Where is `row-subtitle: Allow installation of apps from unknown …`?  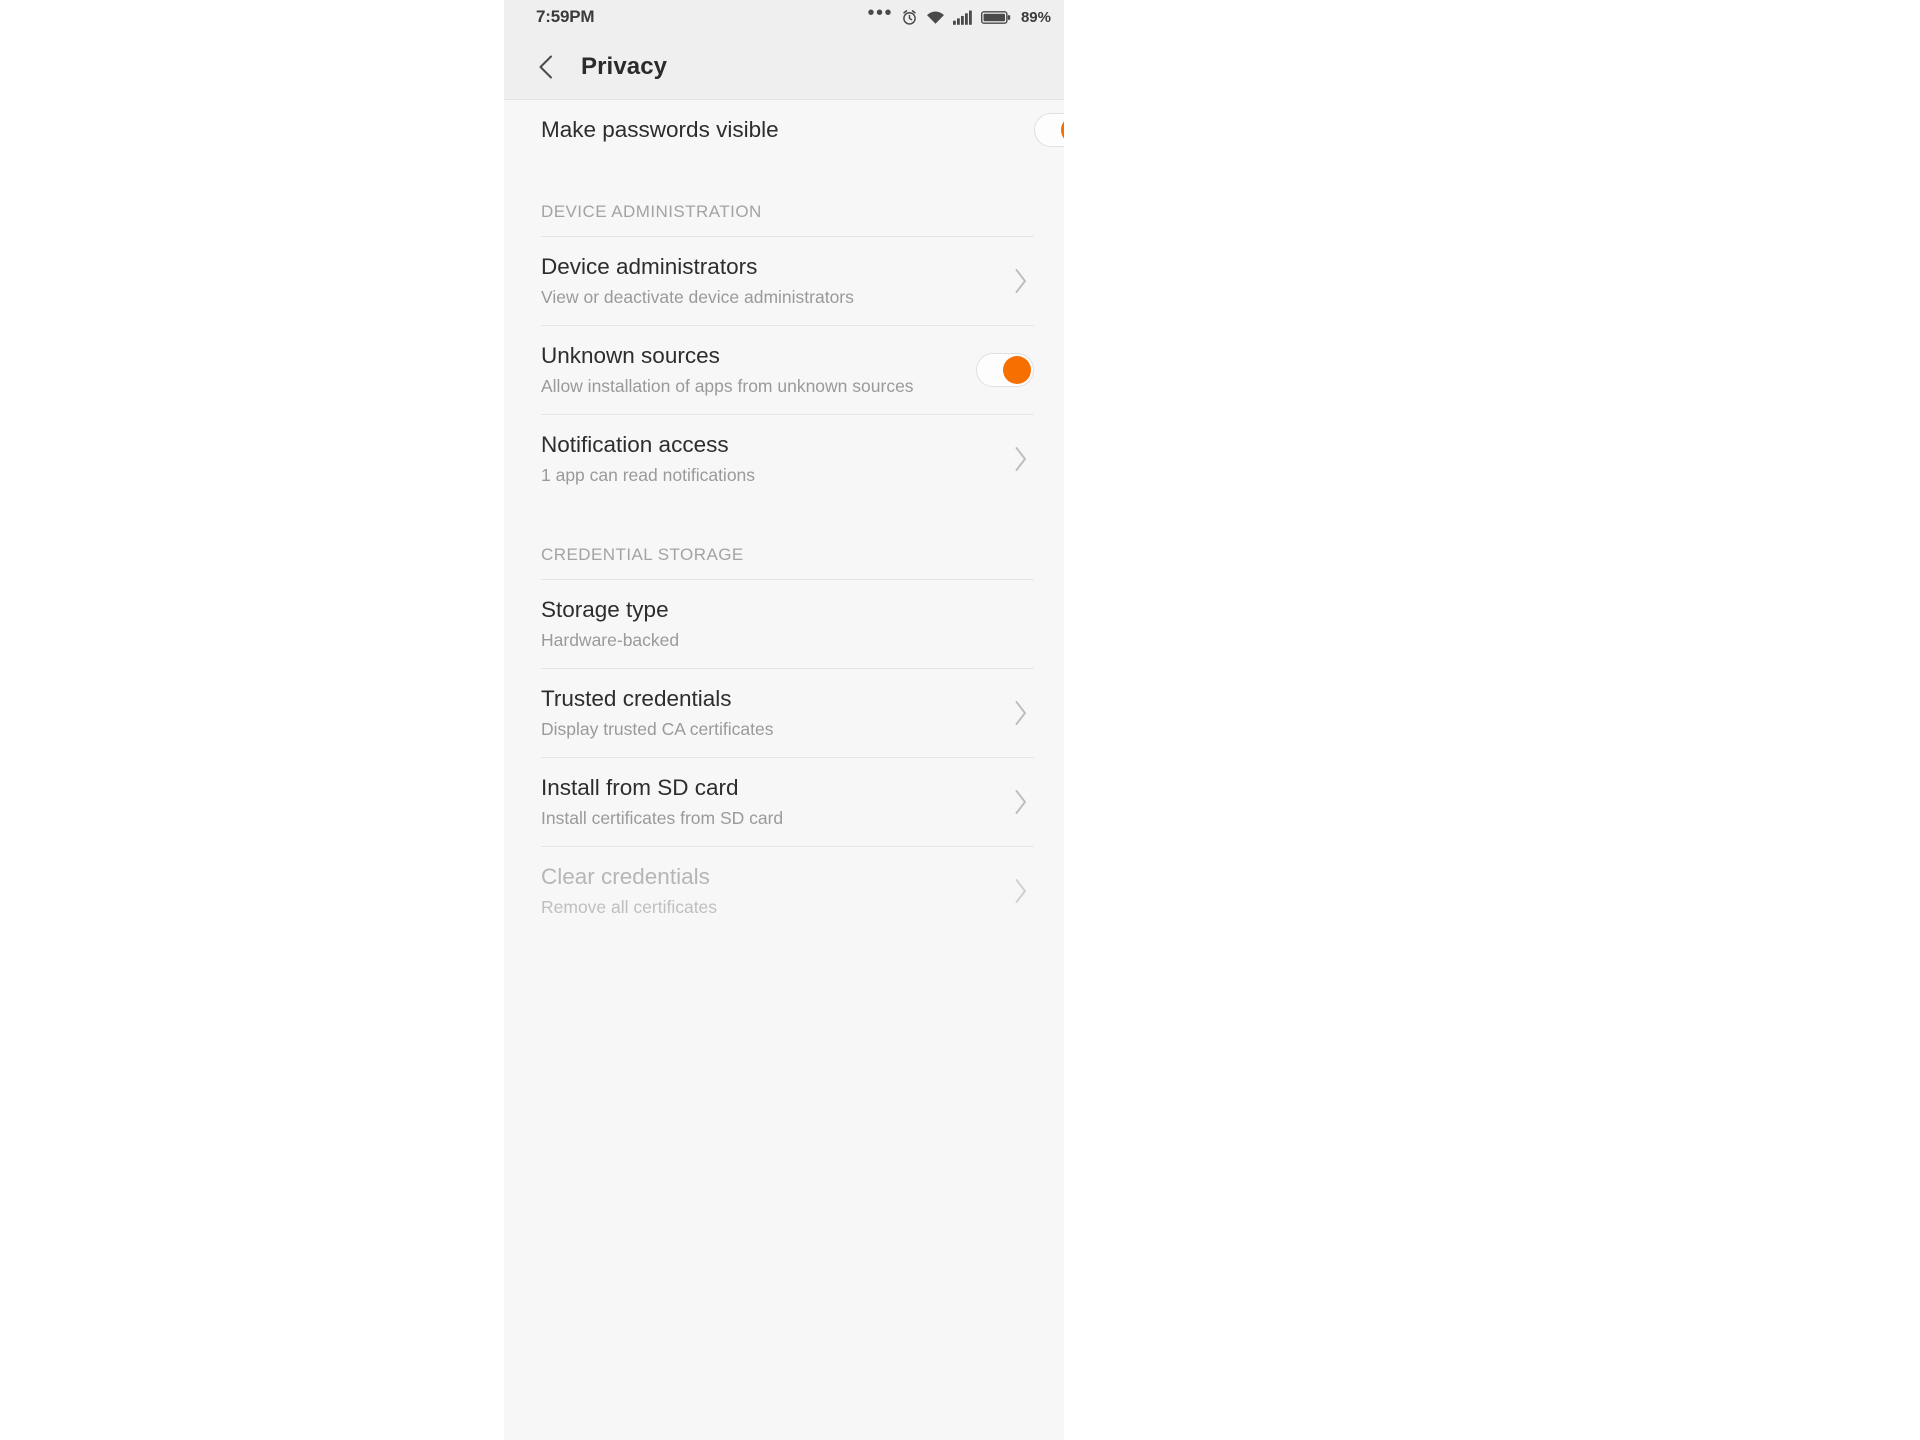
row-subtitle: Allow installation of apps from unknown … is located at coordinates (727, 386).